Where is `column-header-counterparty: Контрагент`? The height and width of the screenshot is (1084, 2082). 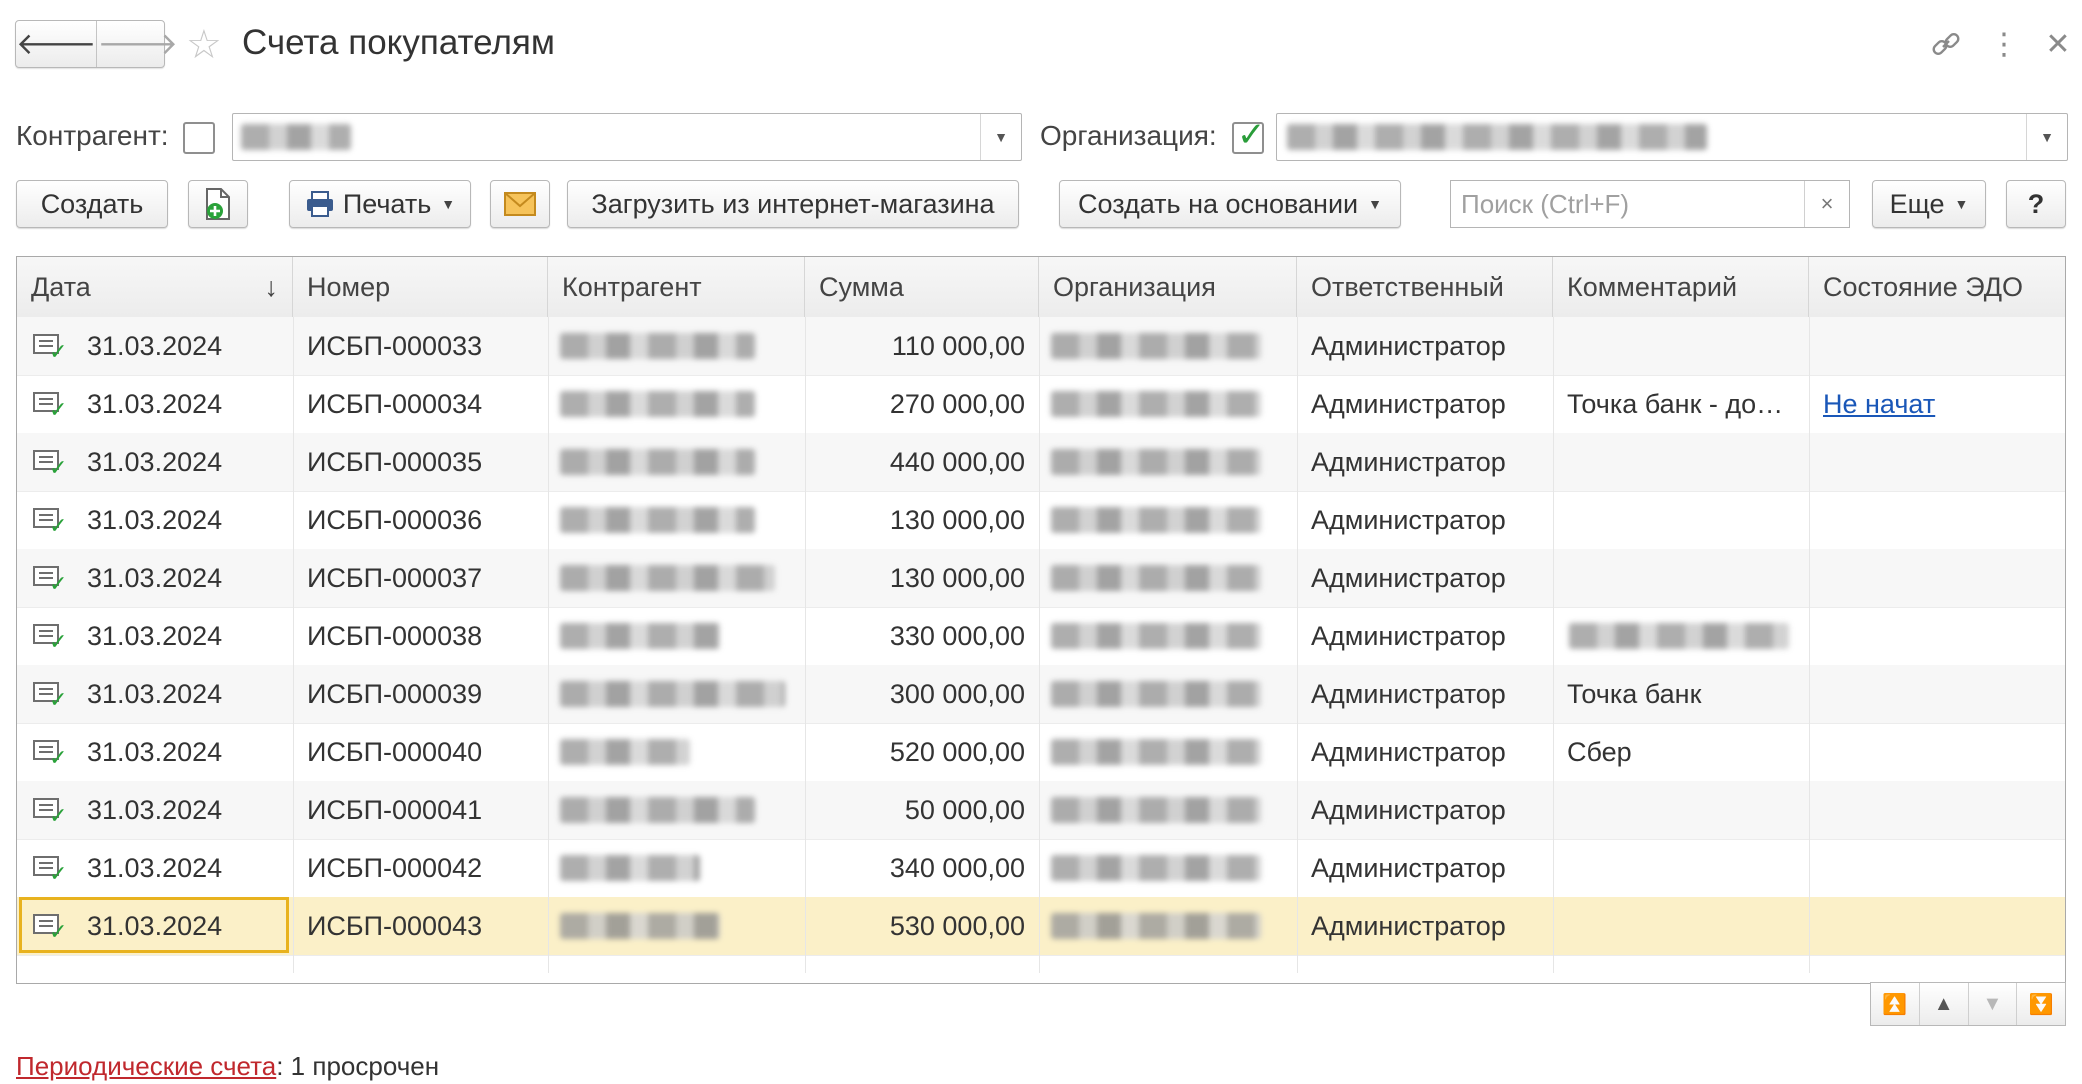 column-header-counterparty: Контрагент is located at coordinates (676, 287).